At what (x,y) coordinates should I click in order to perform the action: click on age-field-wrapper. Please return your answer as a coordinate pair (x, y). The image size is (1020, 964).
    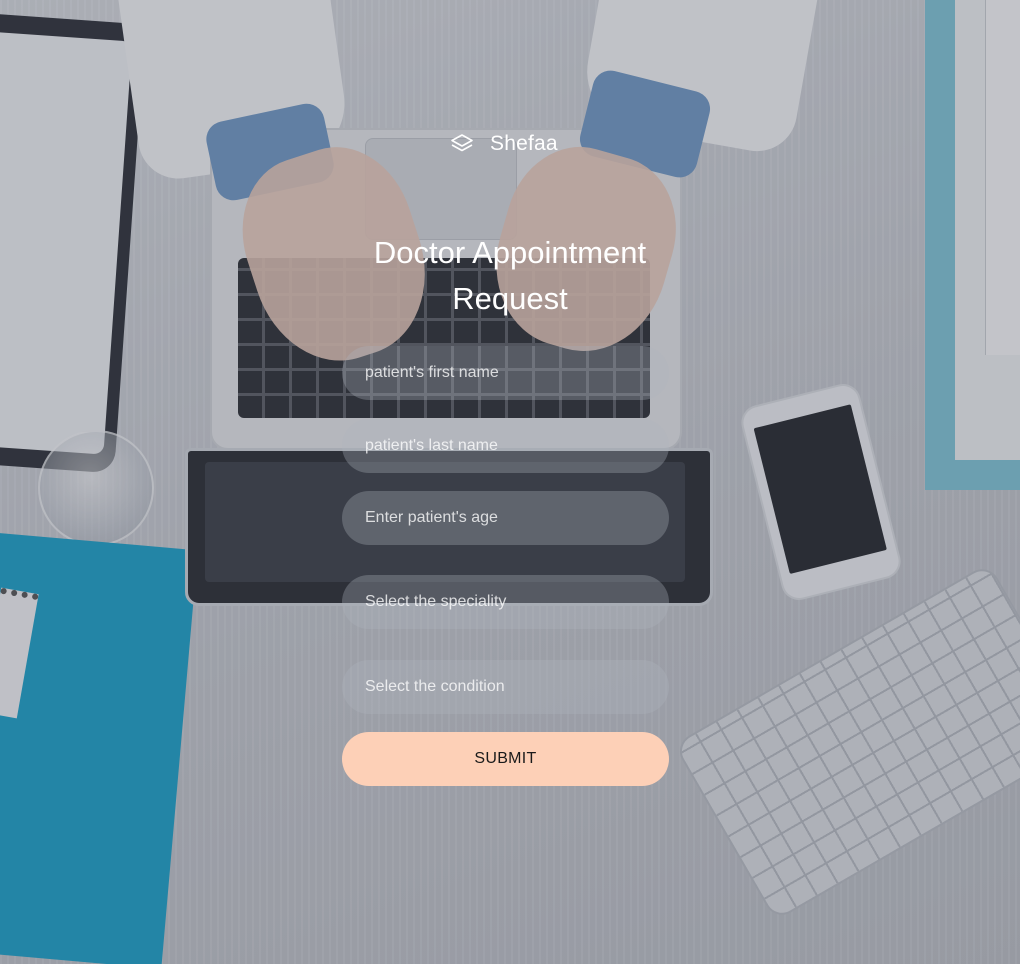
    Looking at the image, I should click on (505, 518).